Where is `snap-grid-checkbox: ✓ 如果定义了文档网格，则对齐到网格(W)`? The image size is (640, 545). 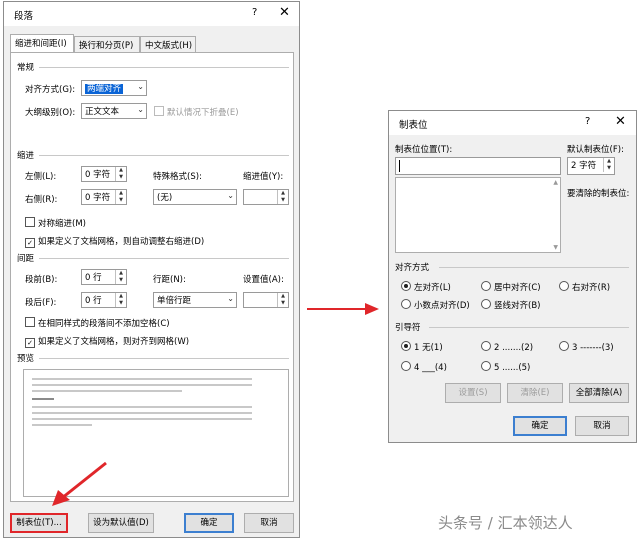 snap-grid-checkbox: ✓ 如果定义了文档网格，则对齐到网格(W) is located at coordinates (107, 341).